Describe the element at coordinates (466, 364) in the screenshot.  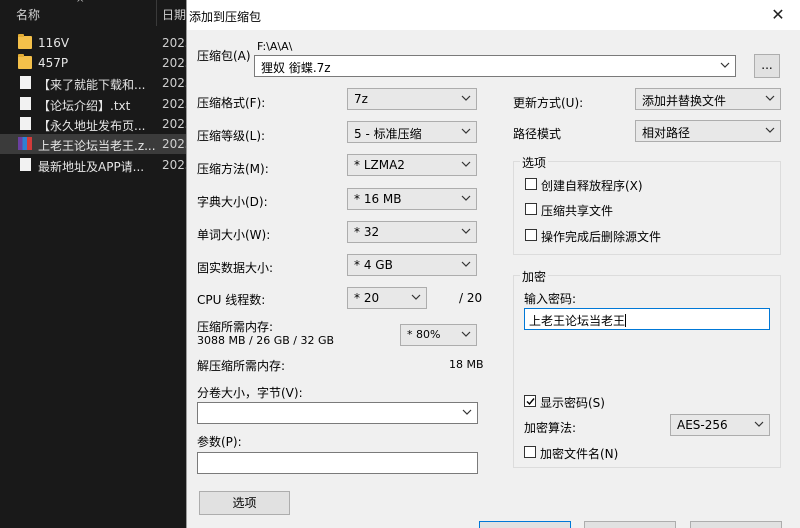
I see `decomp-memory-value: 18 MB` at that location.